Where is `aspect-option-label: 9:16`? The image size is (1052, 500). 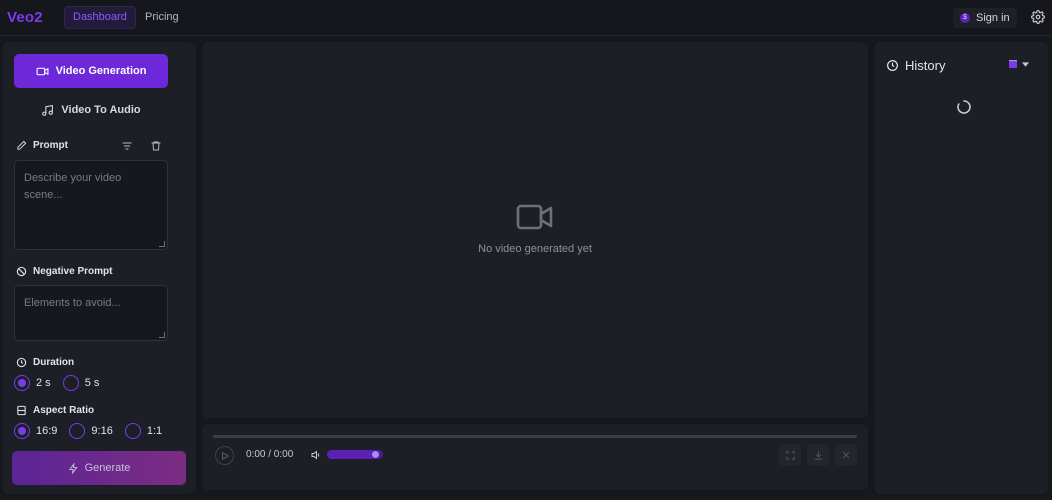
aspect-option-label: 9:16 is located at coordinates (102, 431).